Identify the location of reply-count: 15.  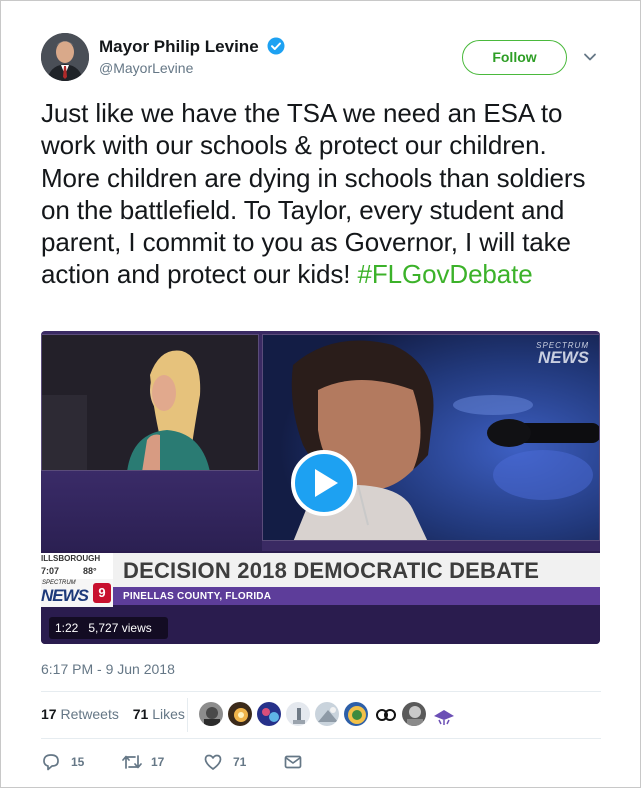
(78, 762).